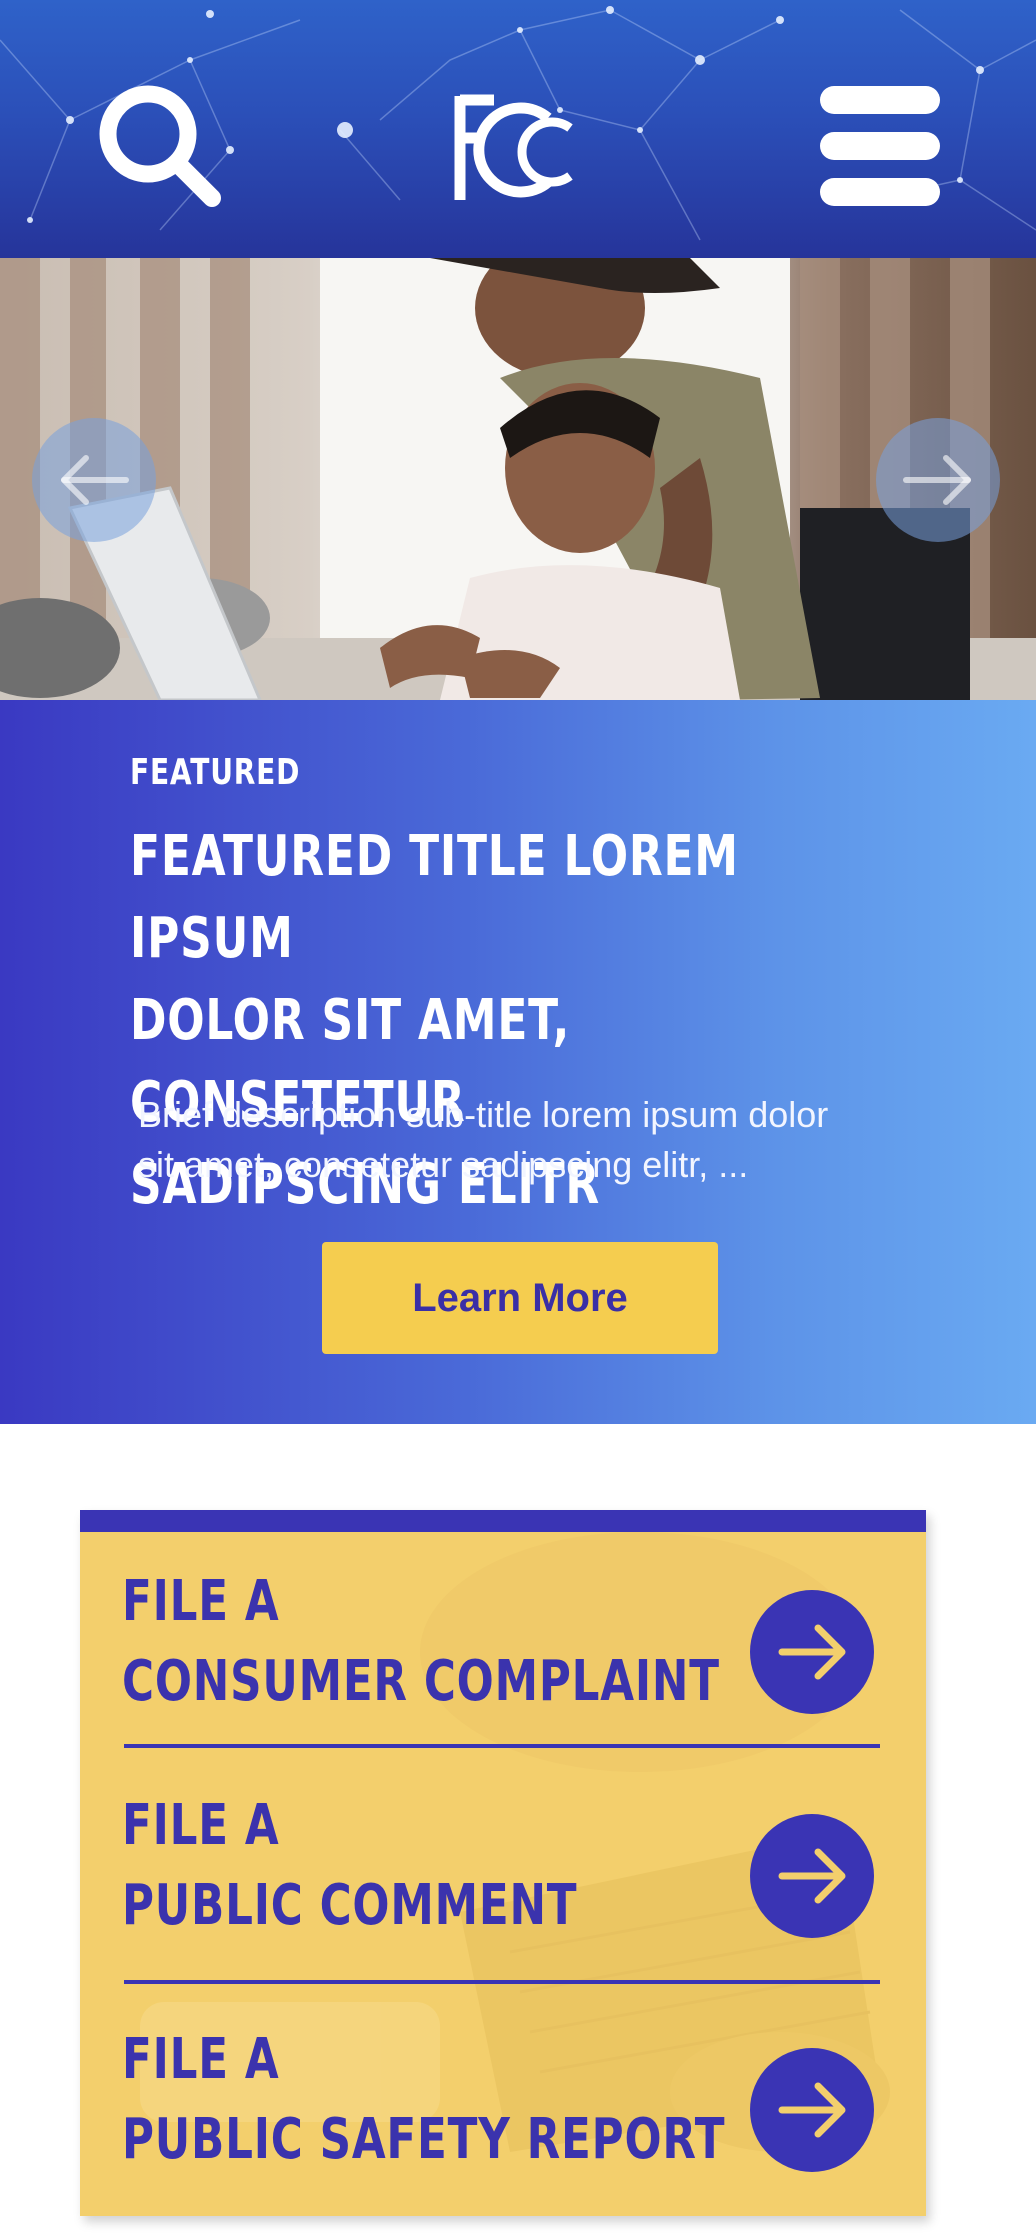 The image size is (1036, 2240). I want to click on carousel-prev-button, so click(94, 480).